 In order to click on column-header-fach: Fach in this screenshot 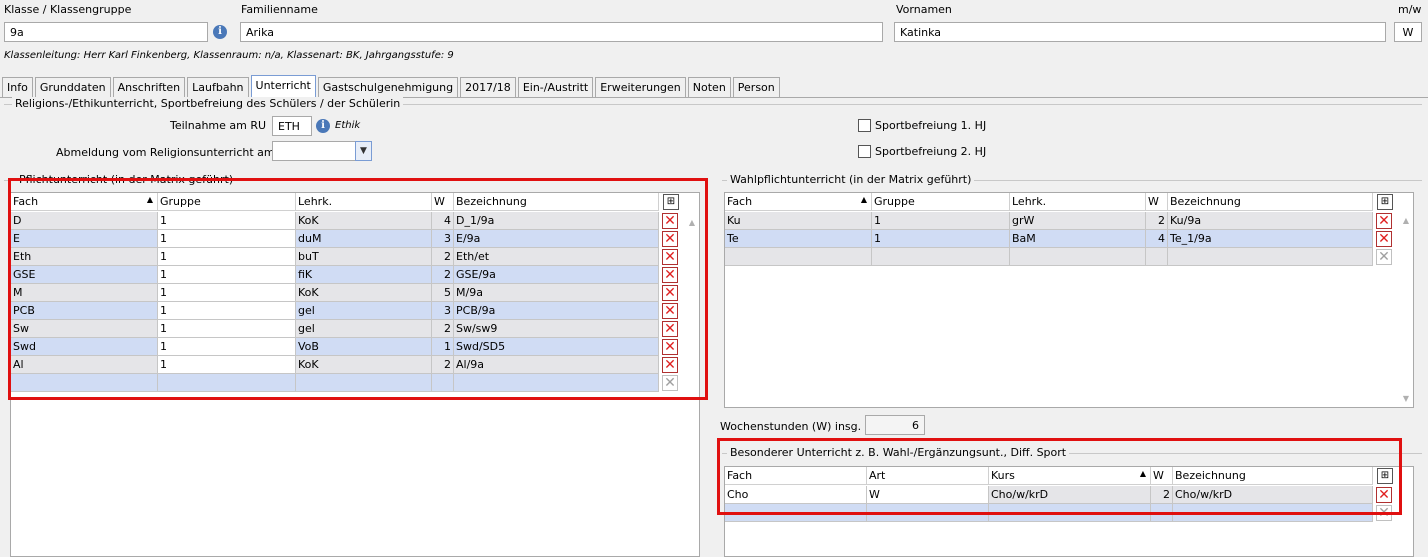, I will do `click(796, 476)`.